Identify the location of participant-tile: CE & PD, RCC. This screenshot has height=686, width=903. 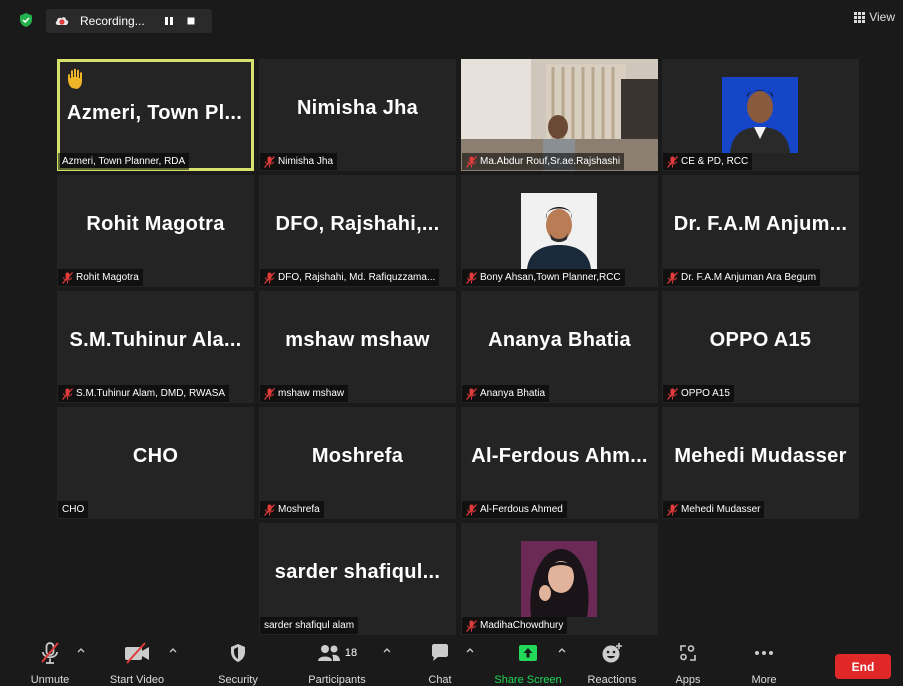
(760, 115).